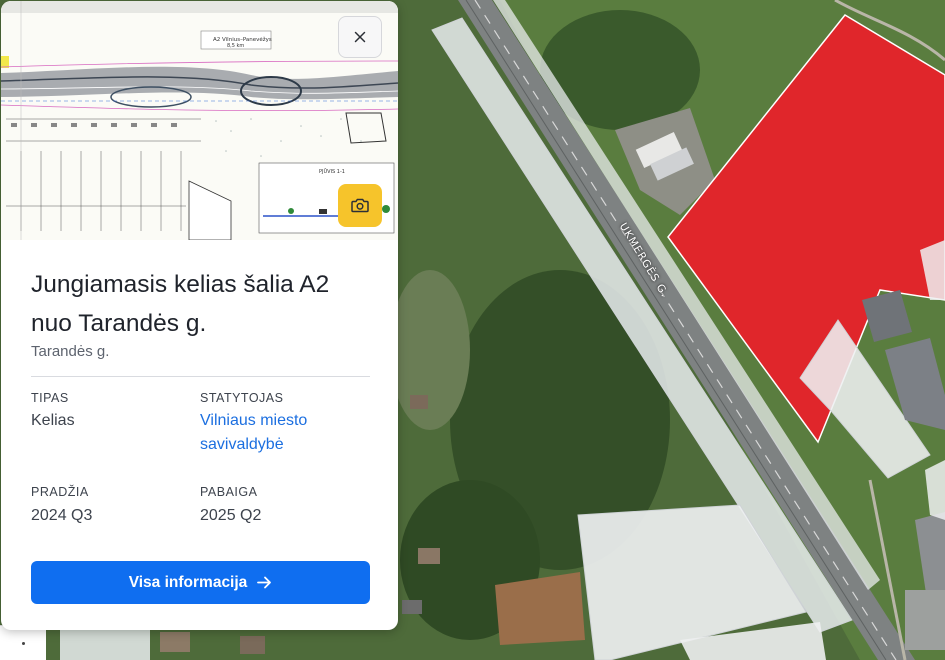 The height and width of the screenshot is (660, 945). What do you see at coordinates (62, 515) in the screenshot?
I see `start-value: 2024 Q3` at bounding box center [62, 515].